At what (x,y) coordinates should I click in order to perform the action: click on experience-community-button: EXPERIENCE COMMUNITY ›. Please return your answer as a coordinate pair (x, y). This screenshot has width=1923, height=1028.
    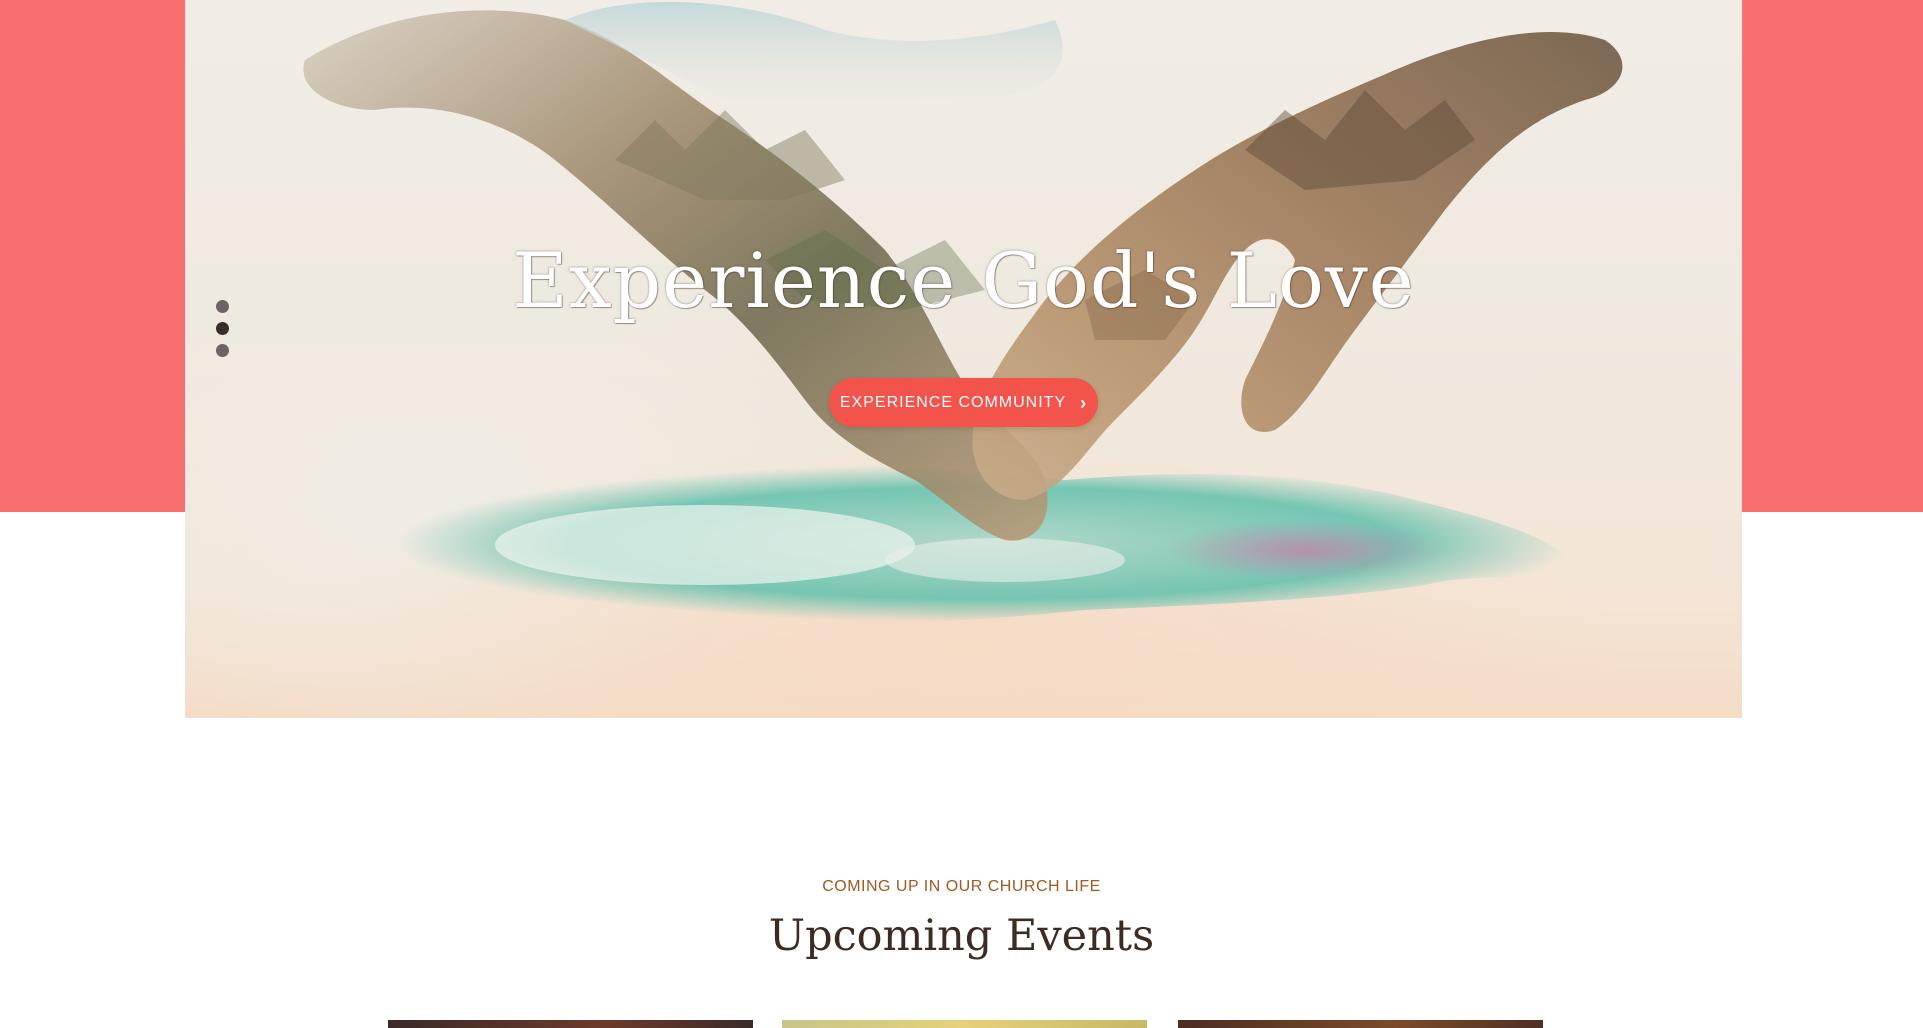
    Looking at the image, I should click on (963, 402).